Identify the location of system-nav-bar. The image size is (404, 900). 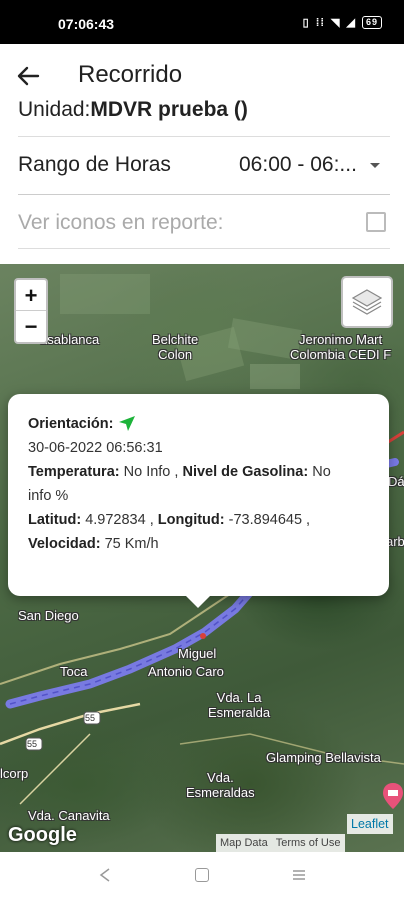
(202, 876).